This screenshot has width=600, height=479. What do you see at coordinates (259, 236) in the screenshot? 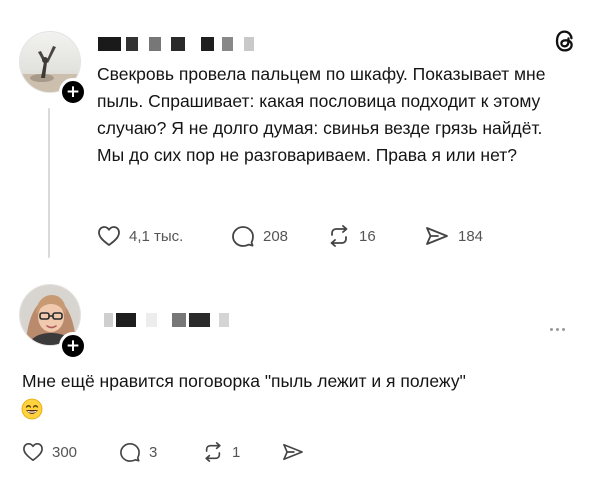
I see `comment-button: 208` at bounding box center [259, 236].